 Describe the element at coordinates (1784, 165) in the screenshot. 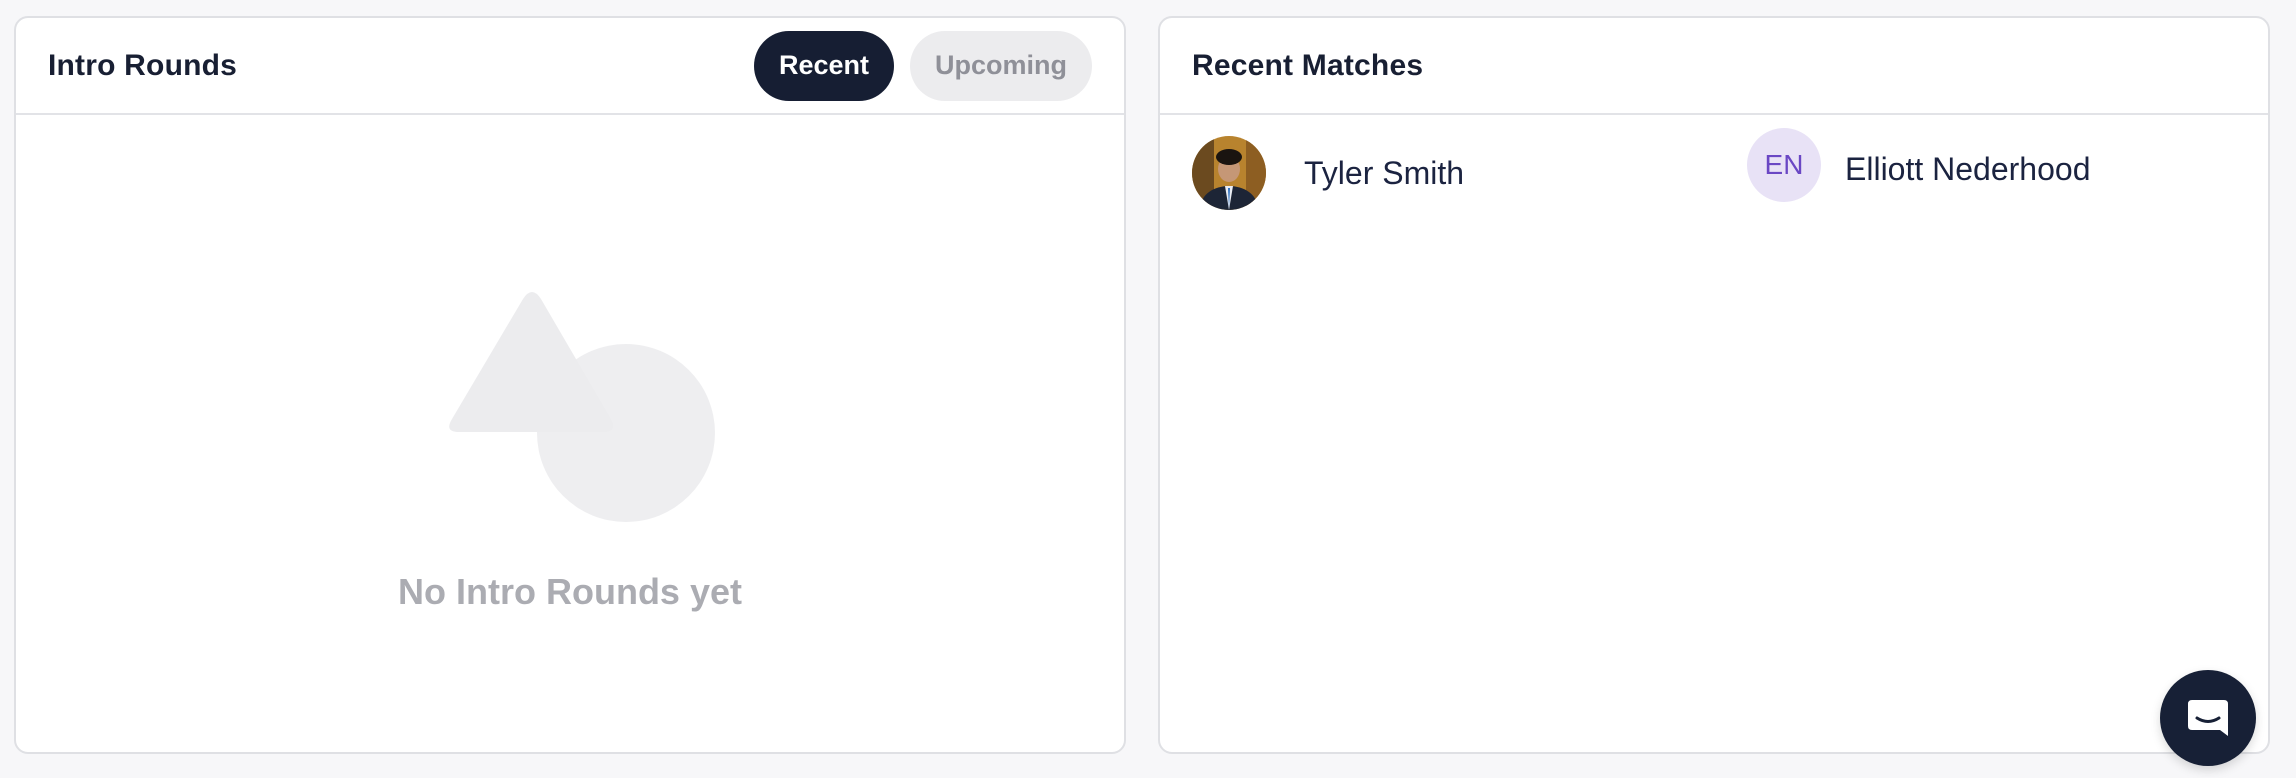

I see `avatar: EN` at that location.